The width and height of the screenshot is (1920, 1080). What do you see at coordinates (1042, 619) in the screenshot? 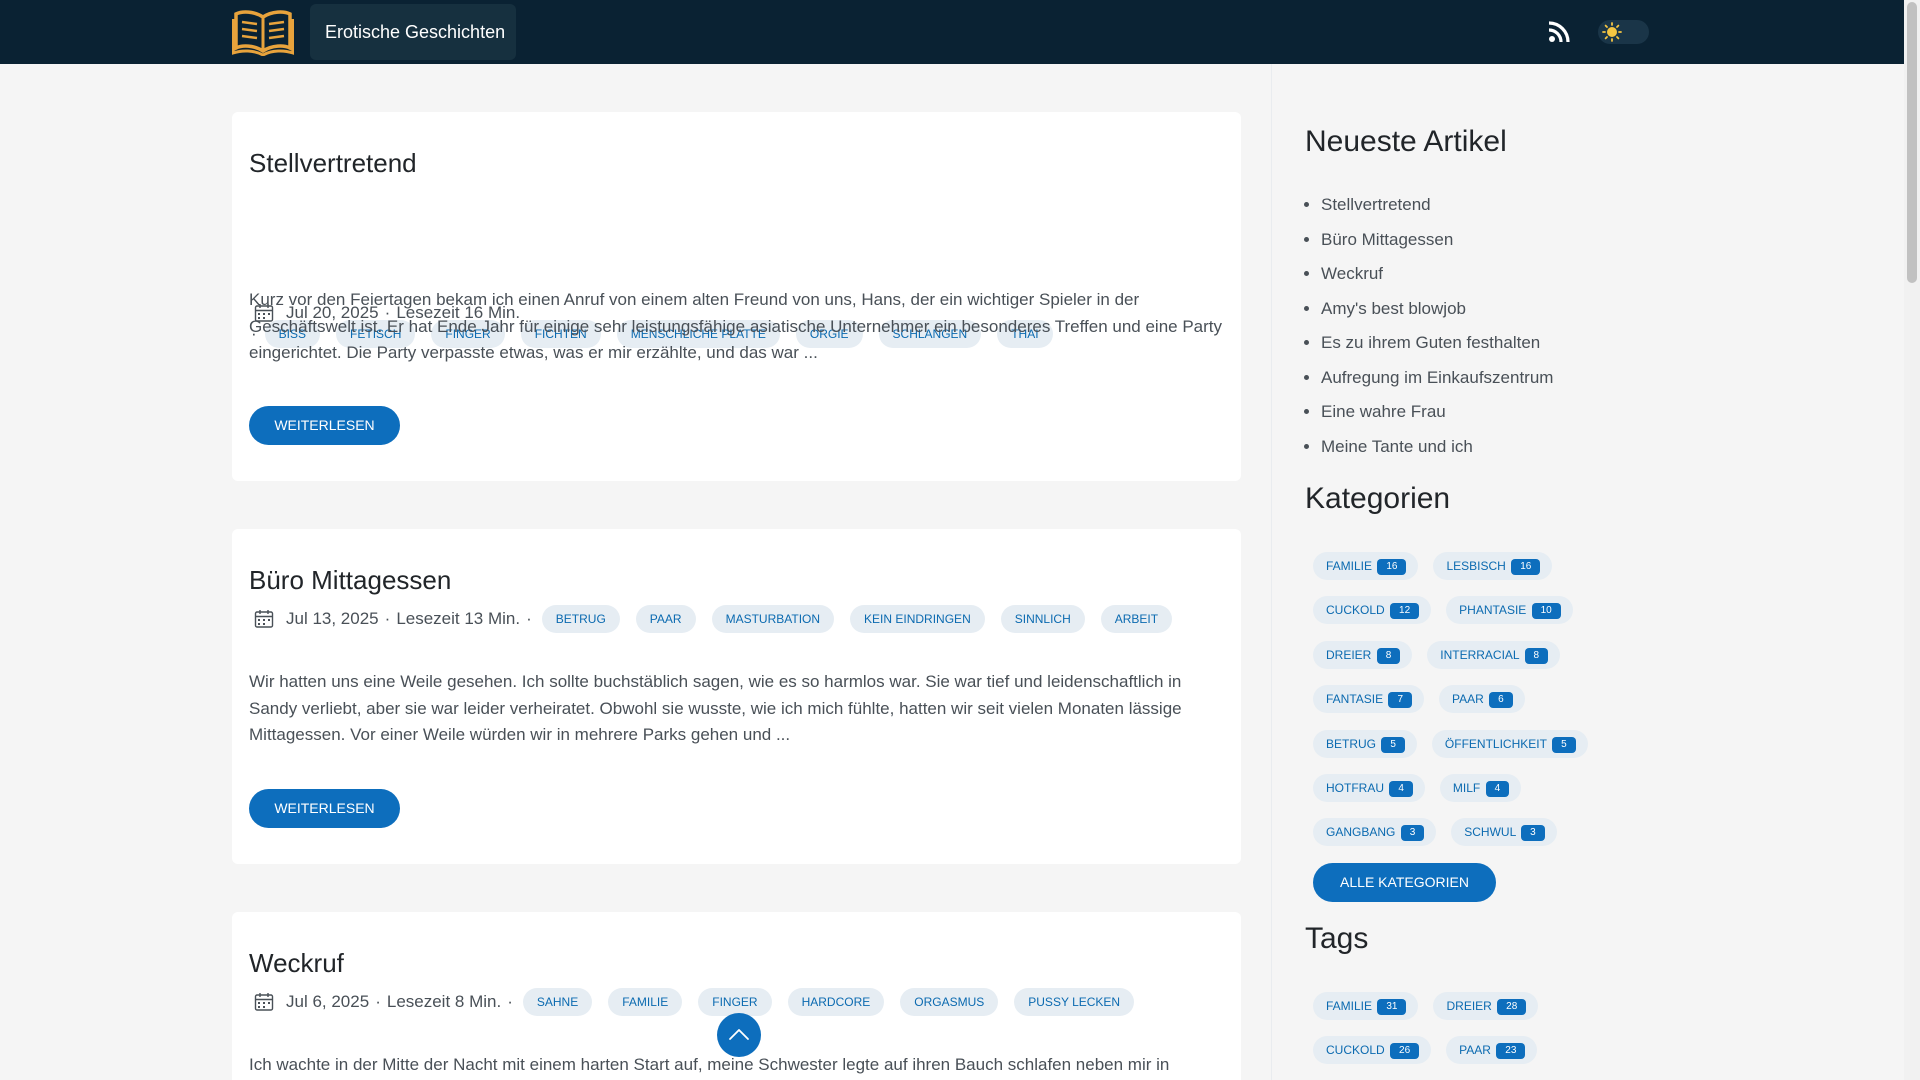
I see `tag-link: SINNLICH` at bounding box center [1042, 619].